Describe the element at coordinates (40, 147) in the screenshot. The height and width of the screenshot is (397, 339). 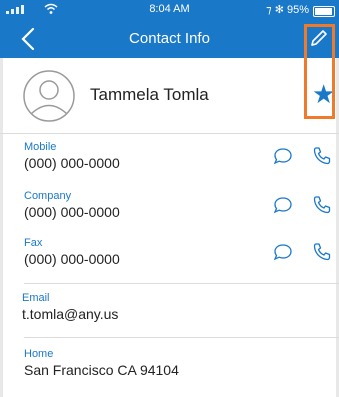
I see `field-label: Mobile` at that location.